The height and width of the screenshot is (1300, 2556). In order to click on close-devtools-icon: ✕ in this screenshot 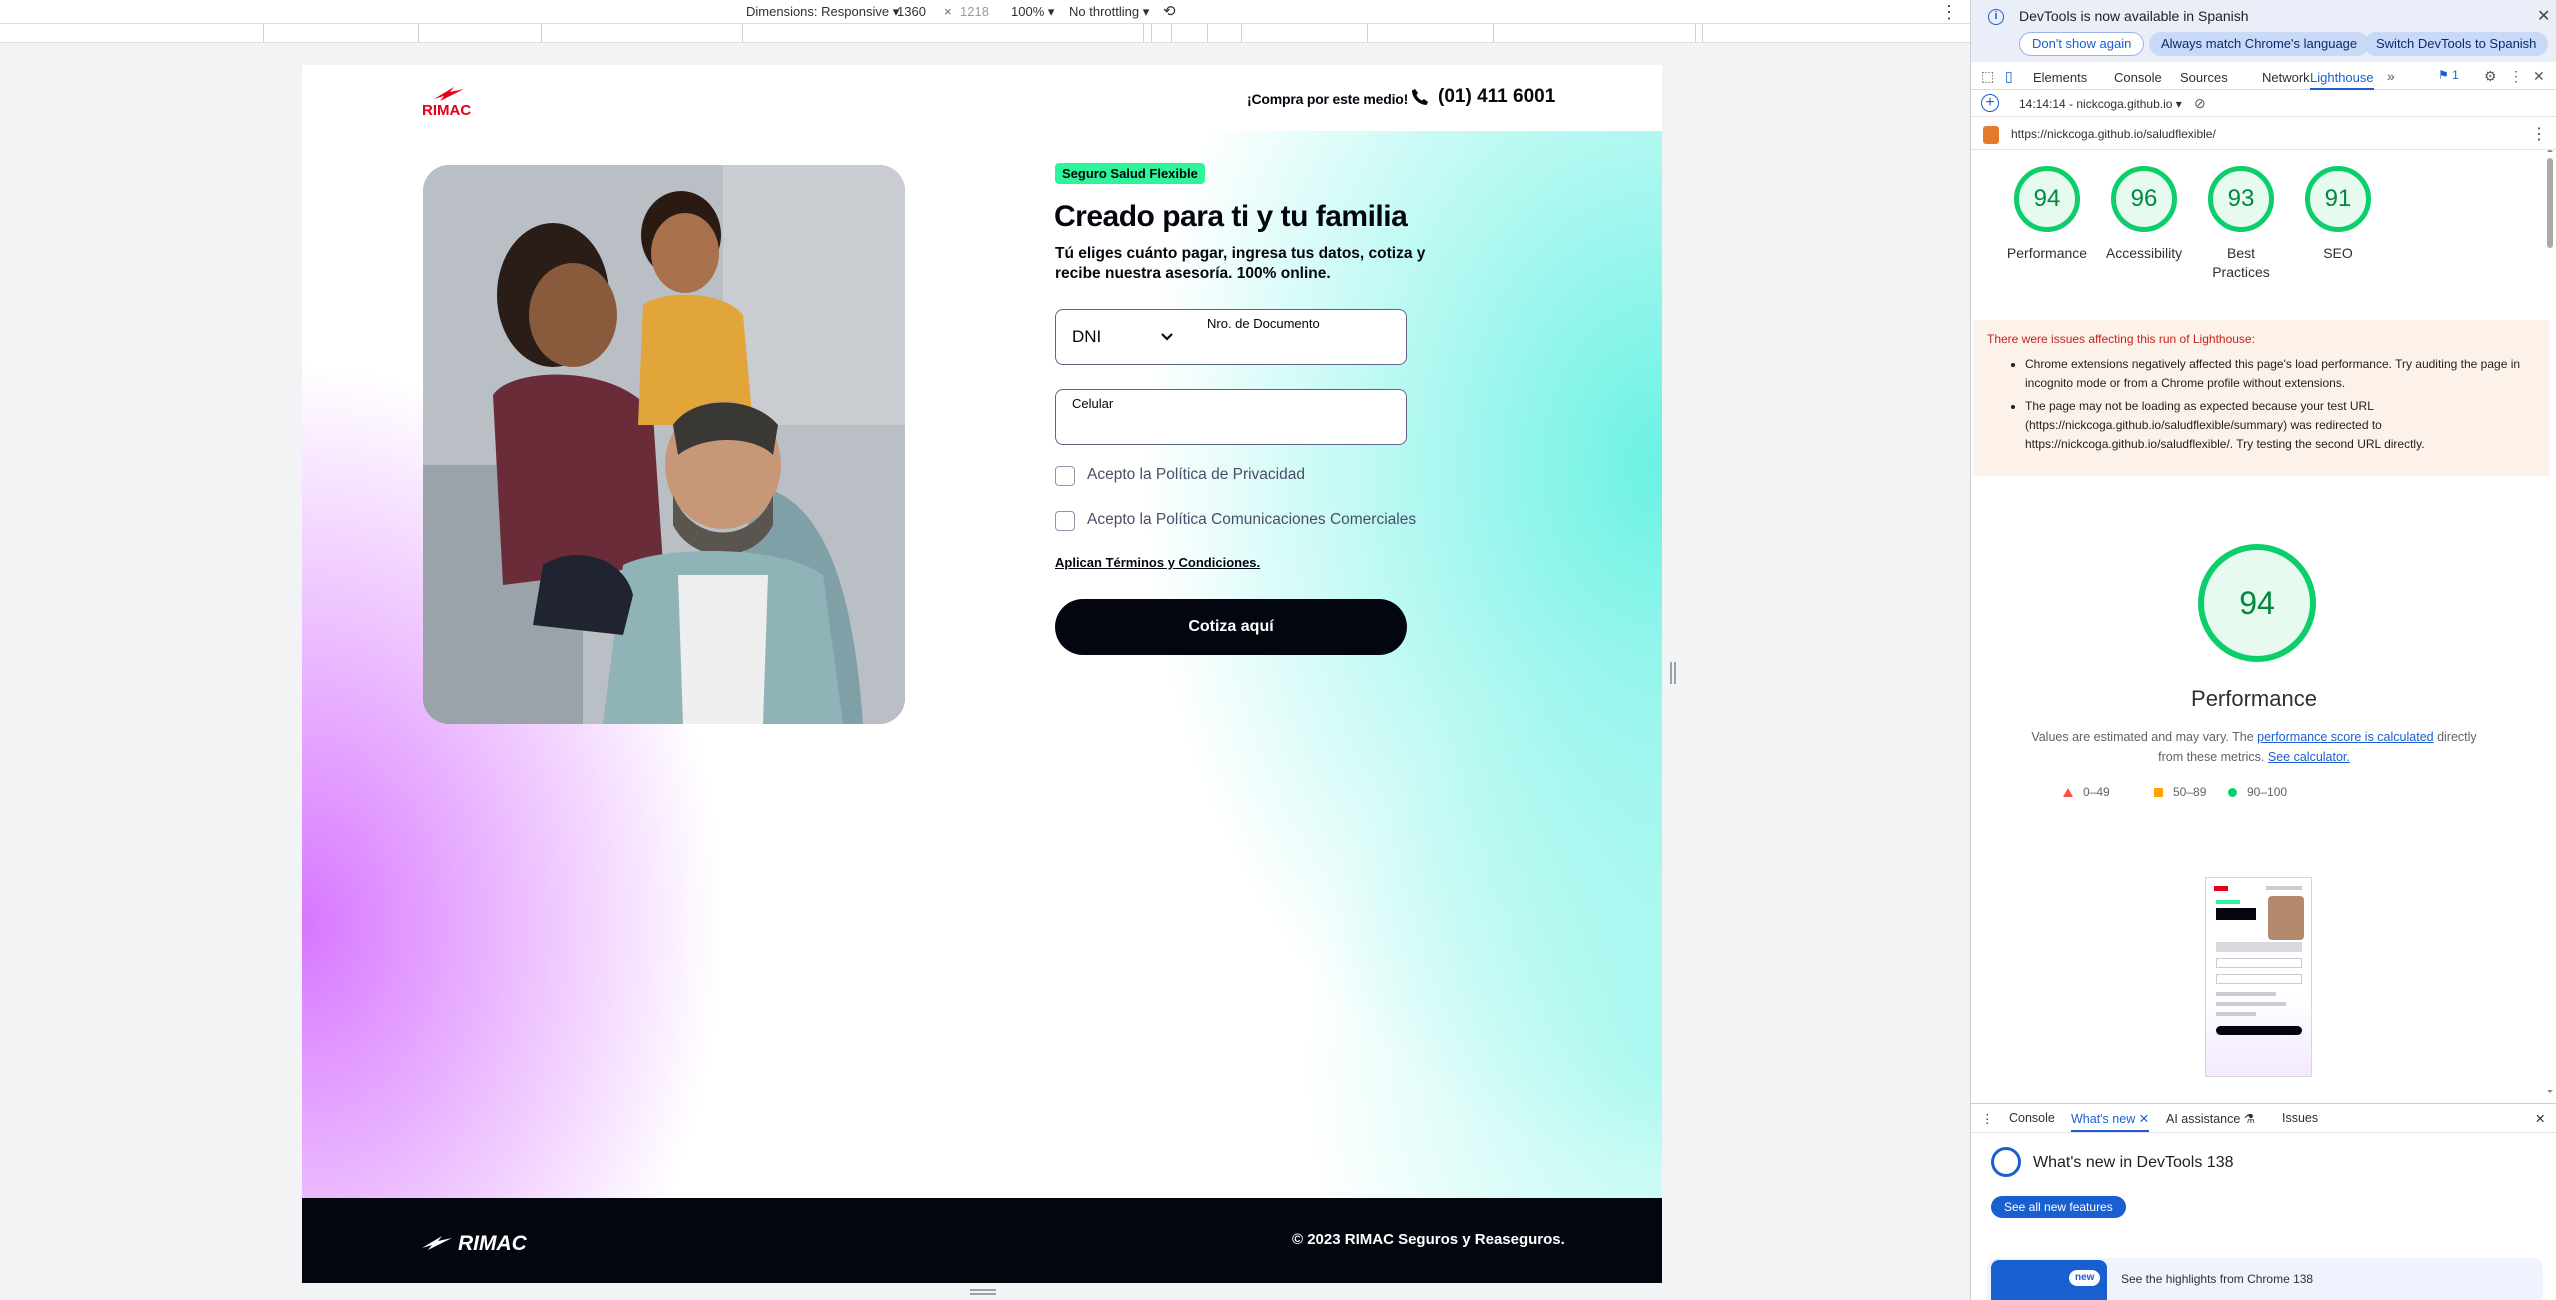, I will do `click(2539, 76)`.